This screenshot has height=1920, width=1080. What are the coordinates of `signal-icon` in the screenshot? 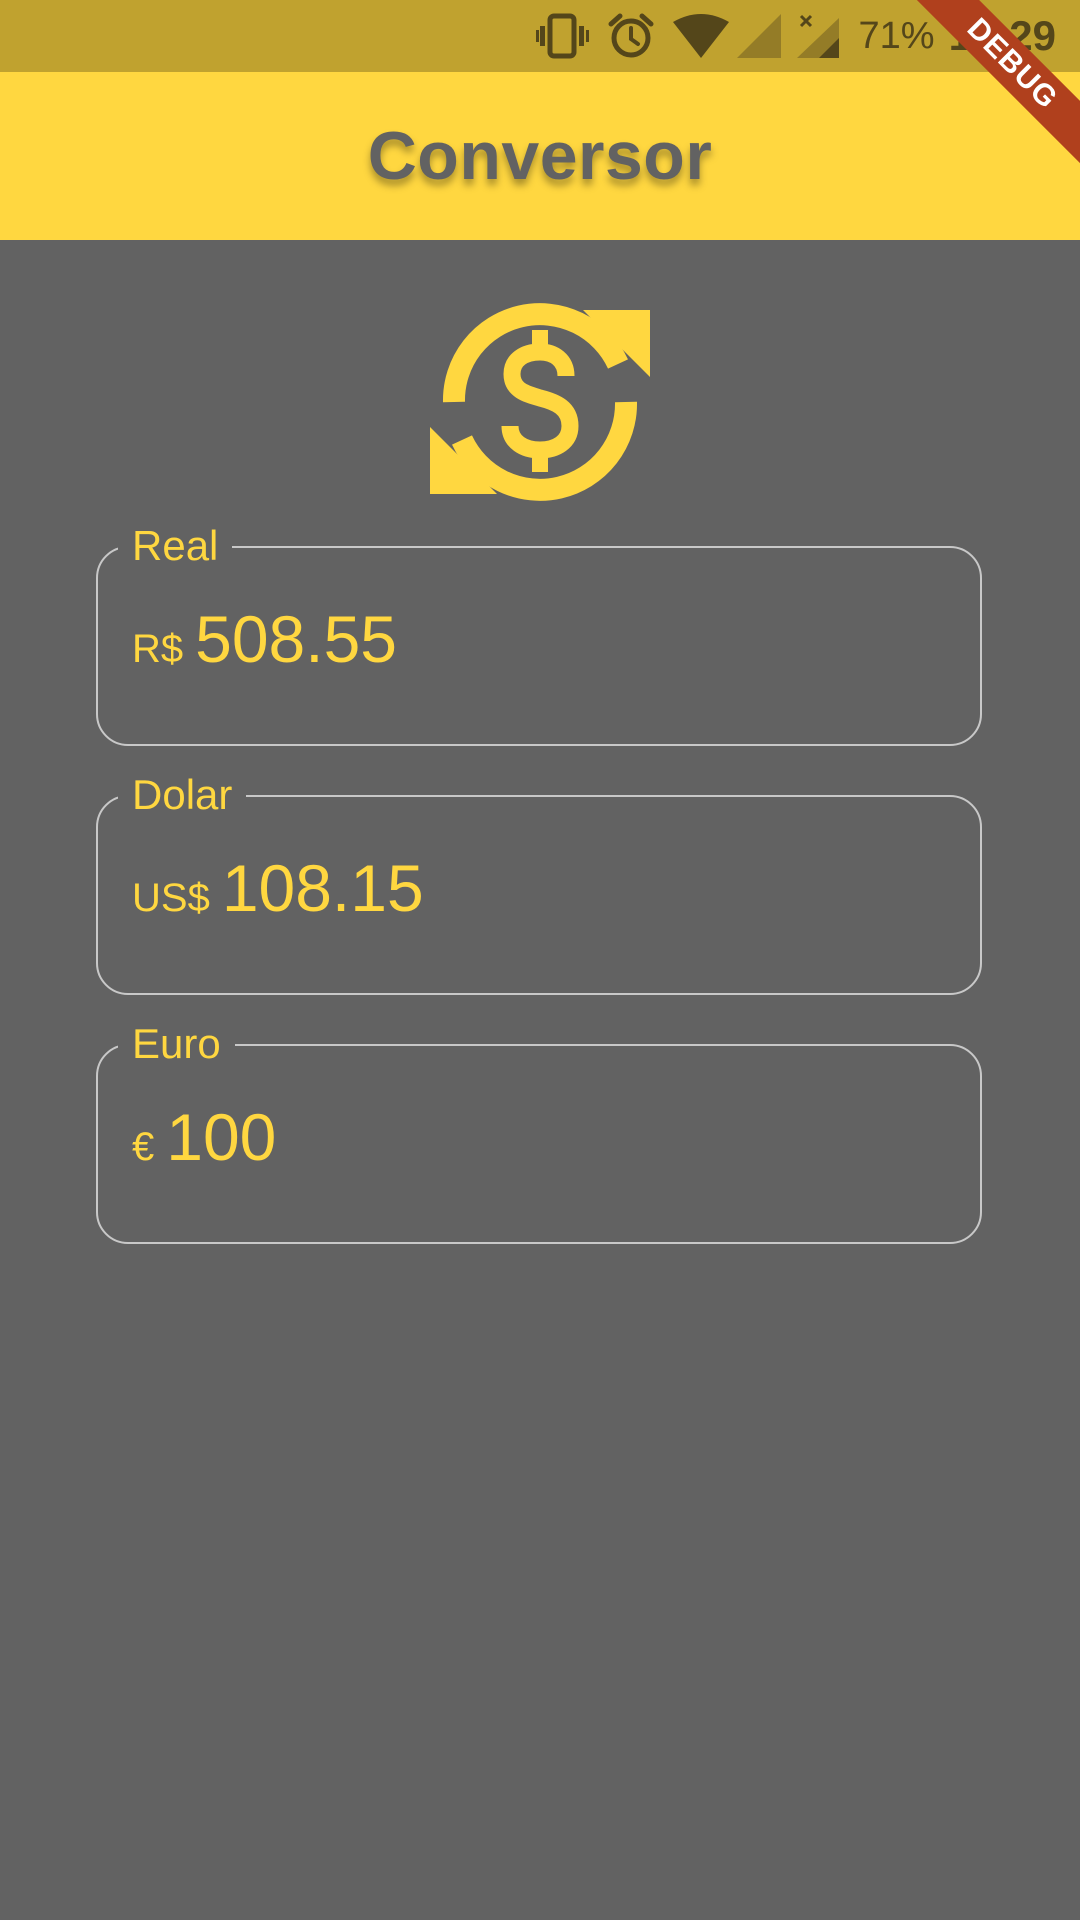 It's located at (759, 36).